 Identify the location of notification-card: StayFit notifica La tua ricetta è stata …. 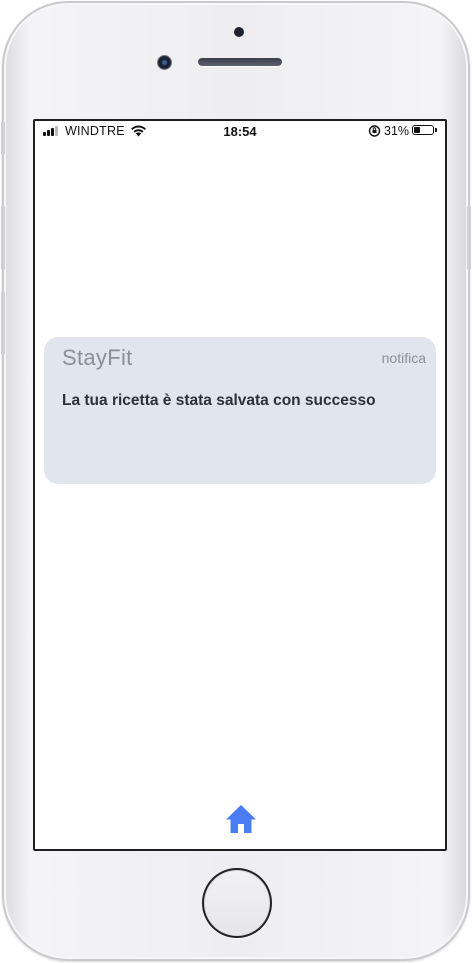
(240, 410).